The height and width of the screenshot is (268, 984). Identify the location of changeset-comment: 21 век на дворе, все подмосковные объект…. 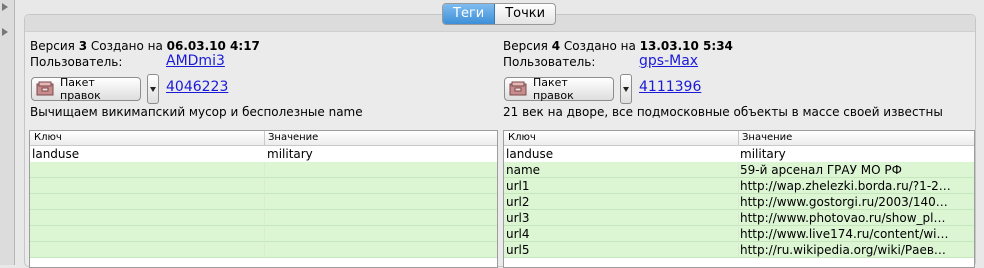
(723, 112).